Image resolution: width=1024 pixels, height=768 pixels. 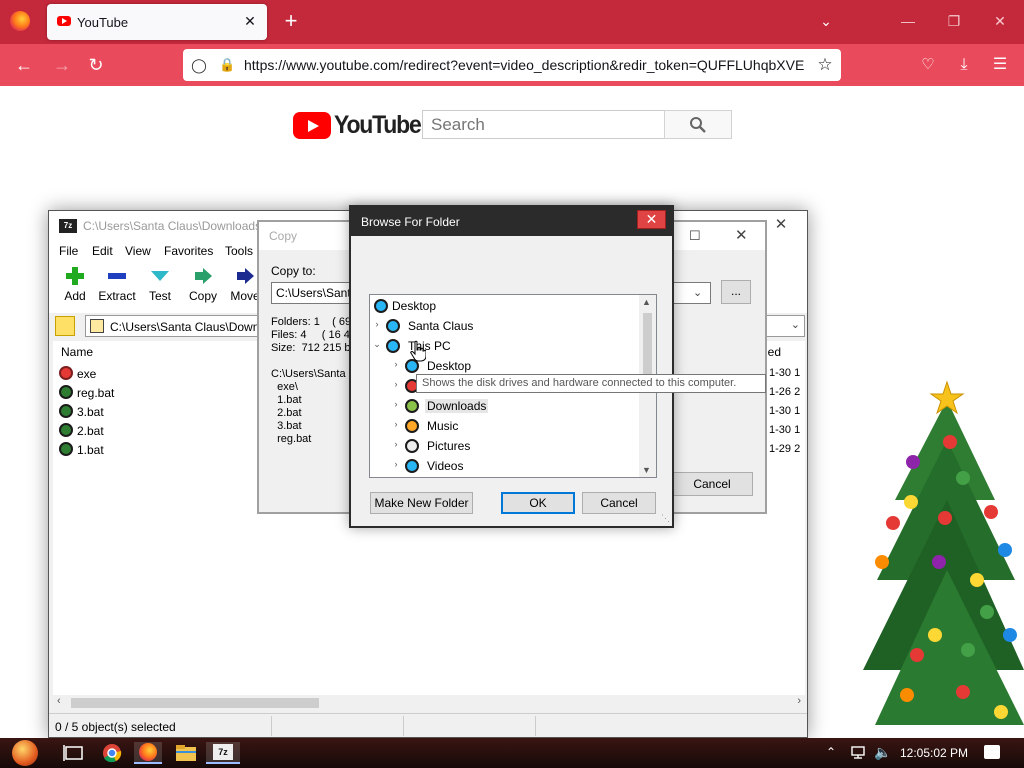 What do you see at coordinates (357, 126) in the screenshot?
I see `youtube-logo: YouTube` at bounding box center [357, 126].